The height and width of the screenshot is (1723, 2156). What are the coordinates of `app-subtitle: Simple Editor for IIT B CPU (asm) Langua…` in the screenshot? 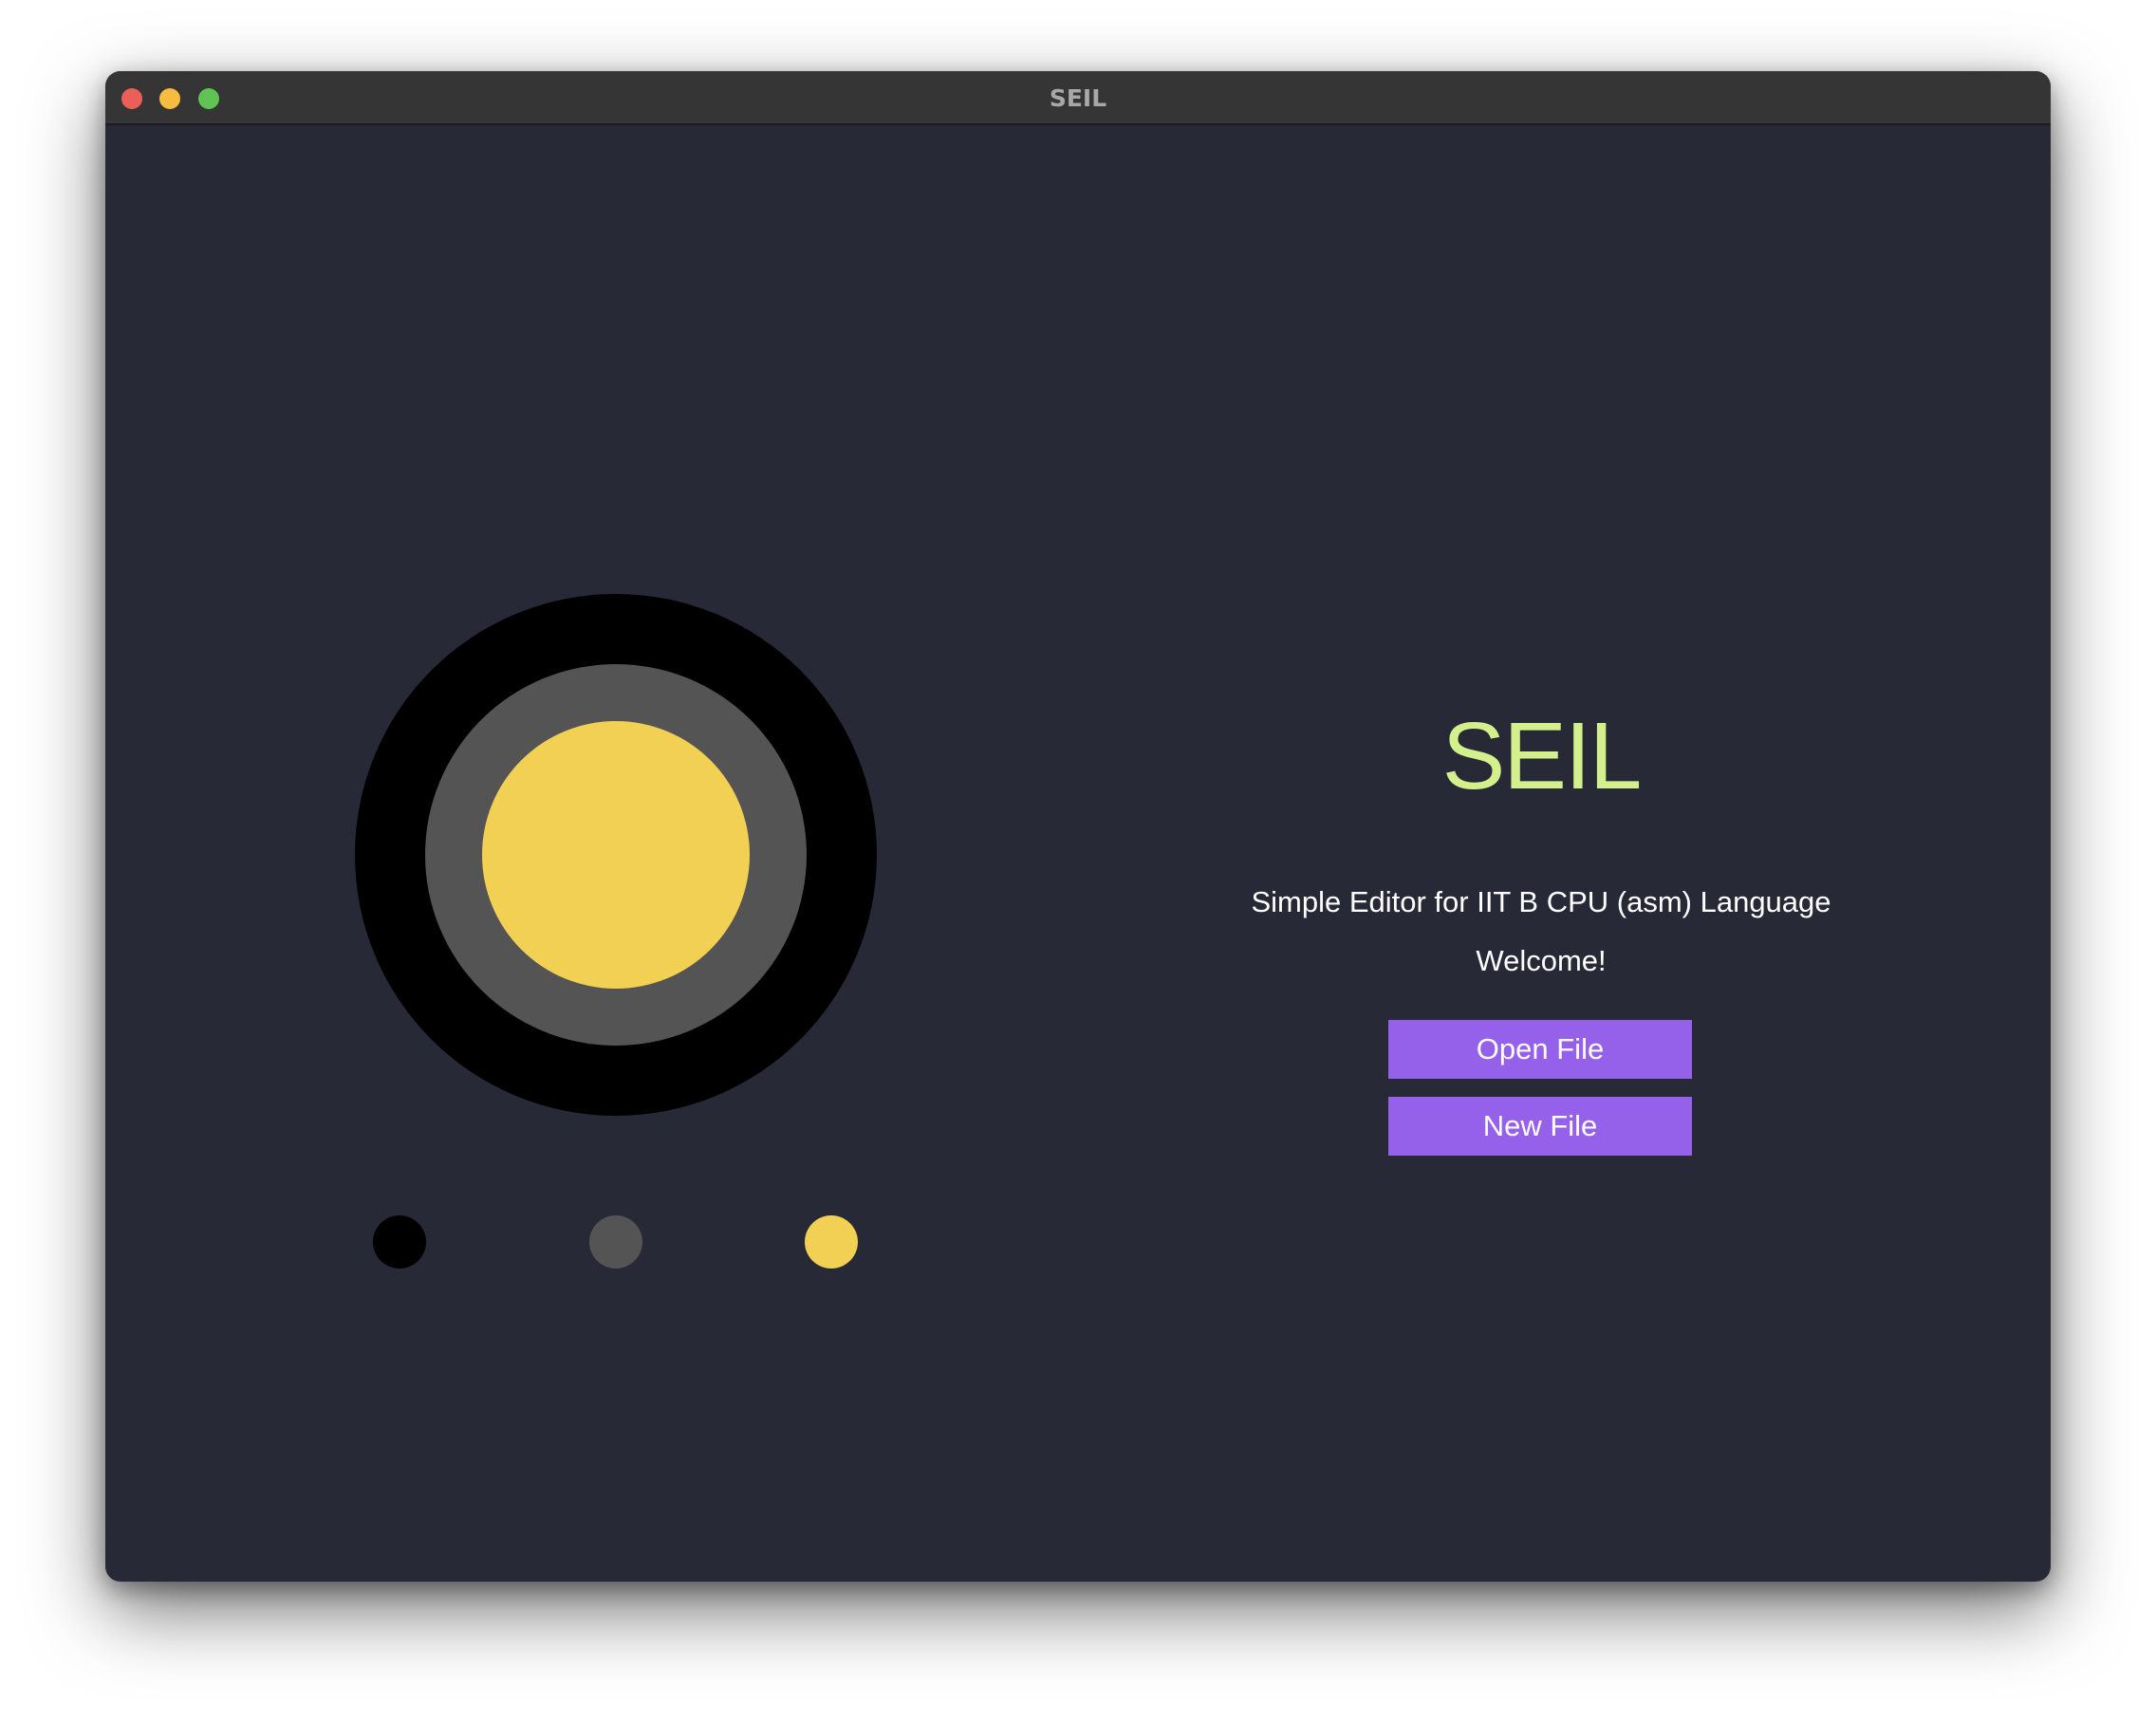 It's located at (1541, 901).